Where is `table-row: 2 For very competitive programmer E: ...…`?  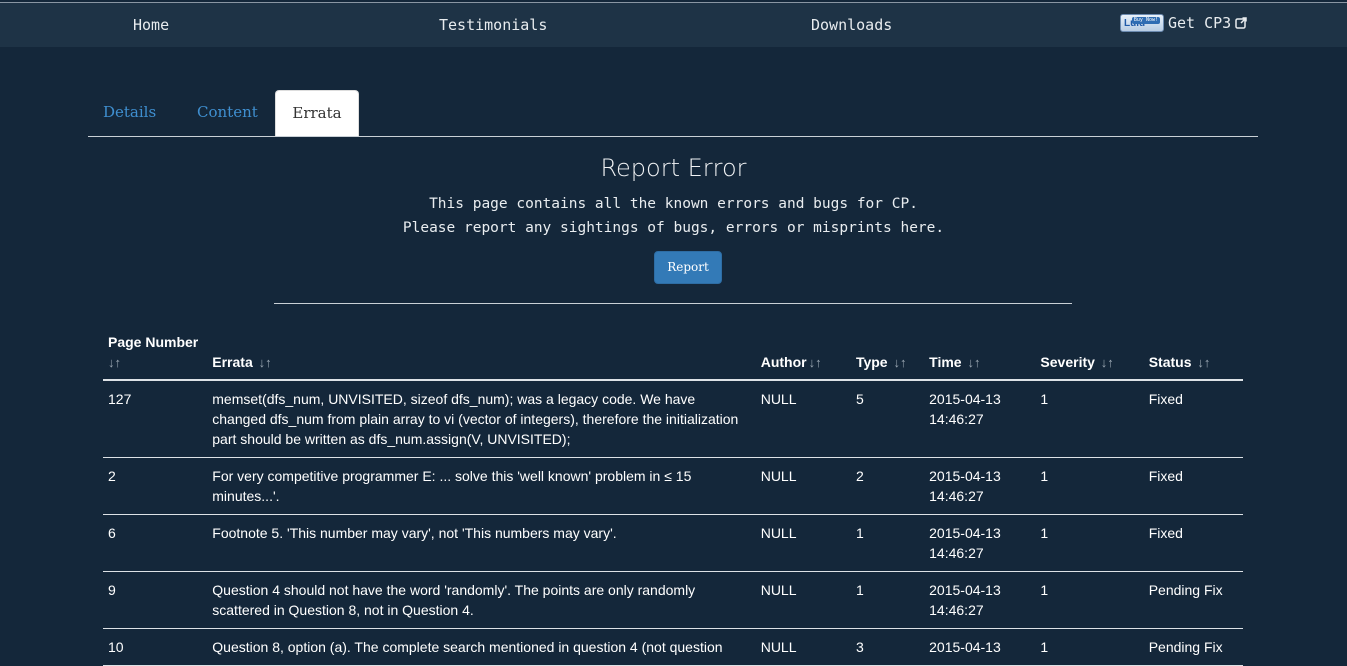
table-row: 2 For very competitive programmer E: ...… is located at coordinates (673, 486).